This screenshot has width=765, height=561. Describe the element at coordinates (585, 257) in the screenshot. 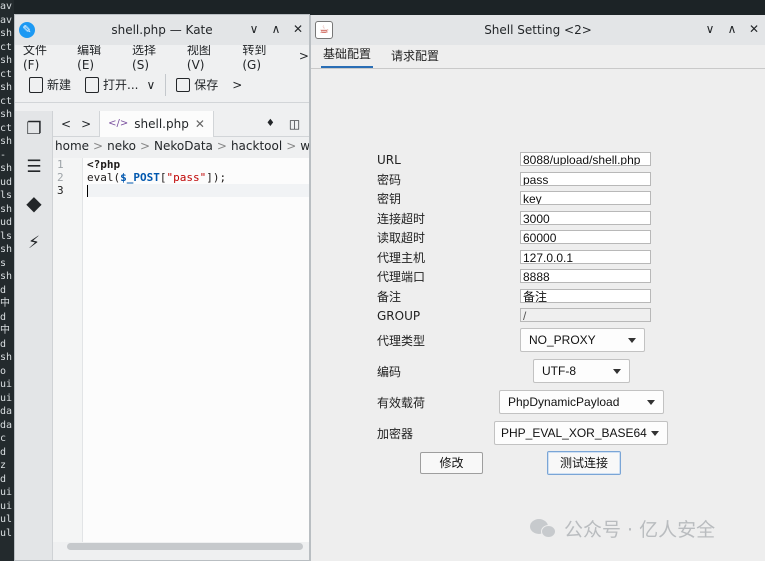

I see `proxy-host-field: 127.0.0.1` at that location.